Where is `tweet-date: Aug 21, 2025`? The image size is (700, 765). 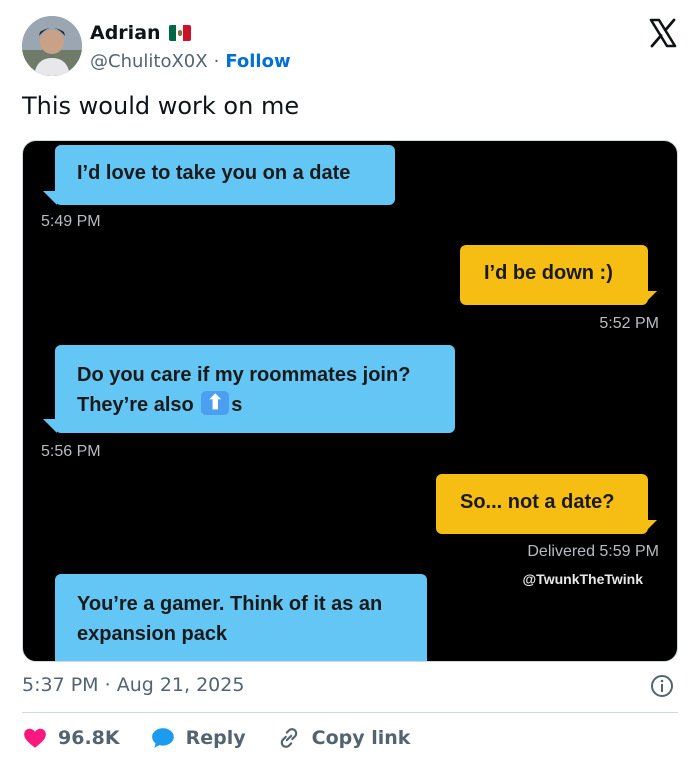 tweet-date: Aug 21, 2025 is located at coordinates (180, 685).